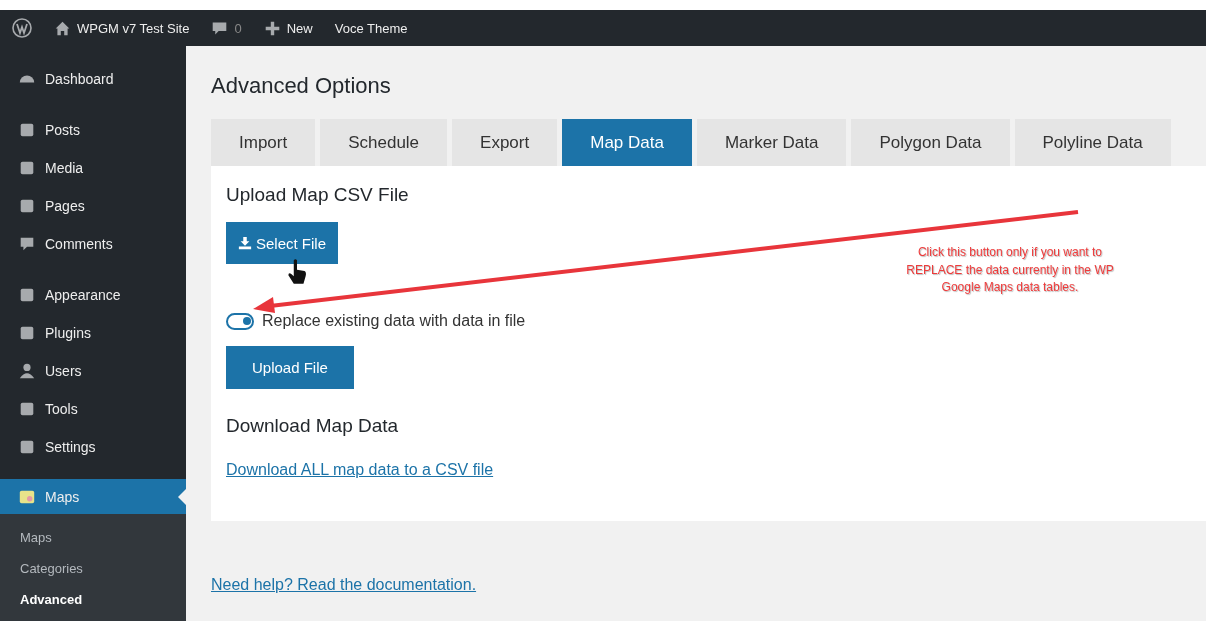  I want to click on speech-bubble-icon, so click(27, 244).